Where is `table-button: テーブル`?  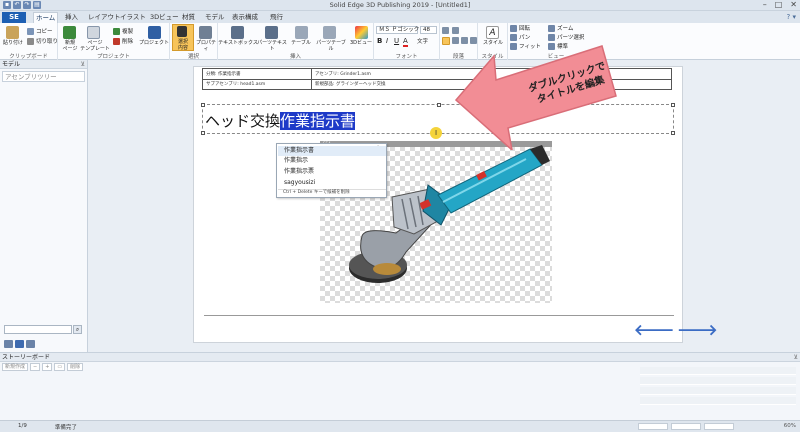 table-button: テーブル is located at coordinates (301, 43).